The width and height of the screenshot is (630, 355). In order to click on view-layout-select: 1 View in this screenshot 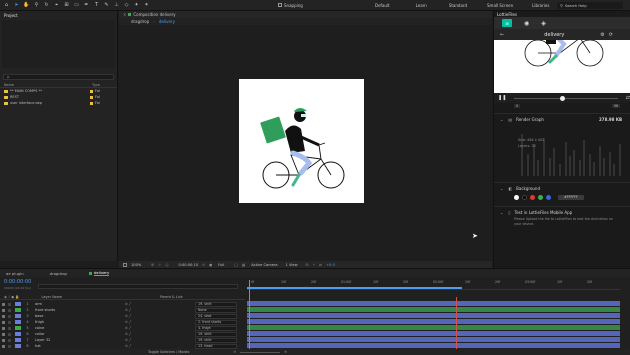, I will do `click(292, 265)`.